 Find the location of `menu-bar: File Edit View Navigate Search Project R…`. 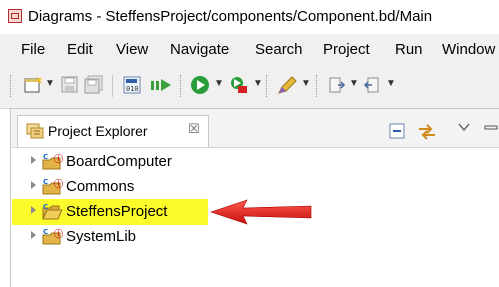

menu-bar: File Edit View Navigate Search Project R… is located at coordinates (249, 49).